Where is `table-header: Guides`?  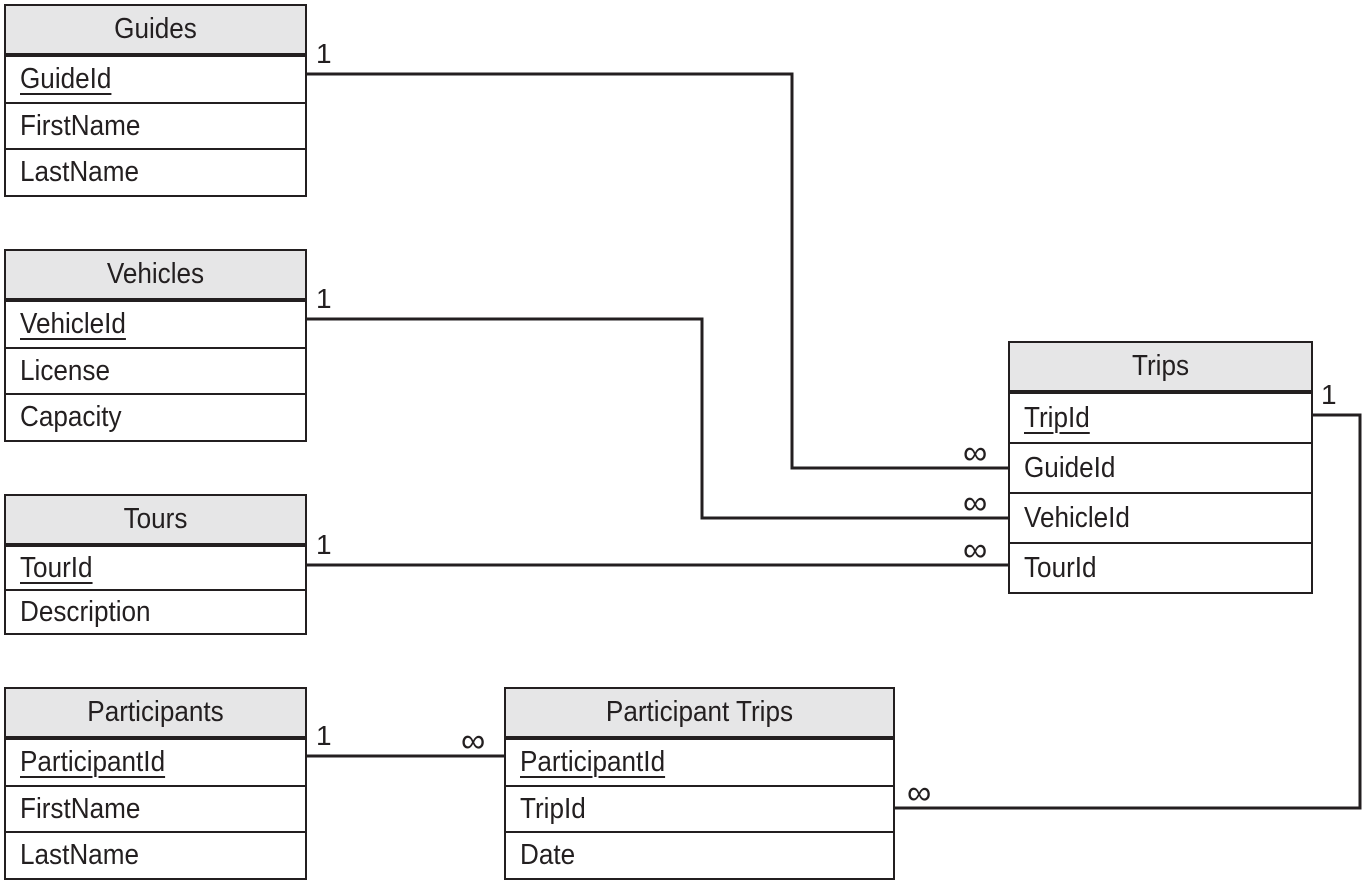
table-header: Guides is located at coordinates (155, 30).